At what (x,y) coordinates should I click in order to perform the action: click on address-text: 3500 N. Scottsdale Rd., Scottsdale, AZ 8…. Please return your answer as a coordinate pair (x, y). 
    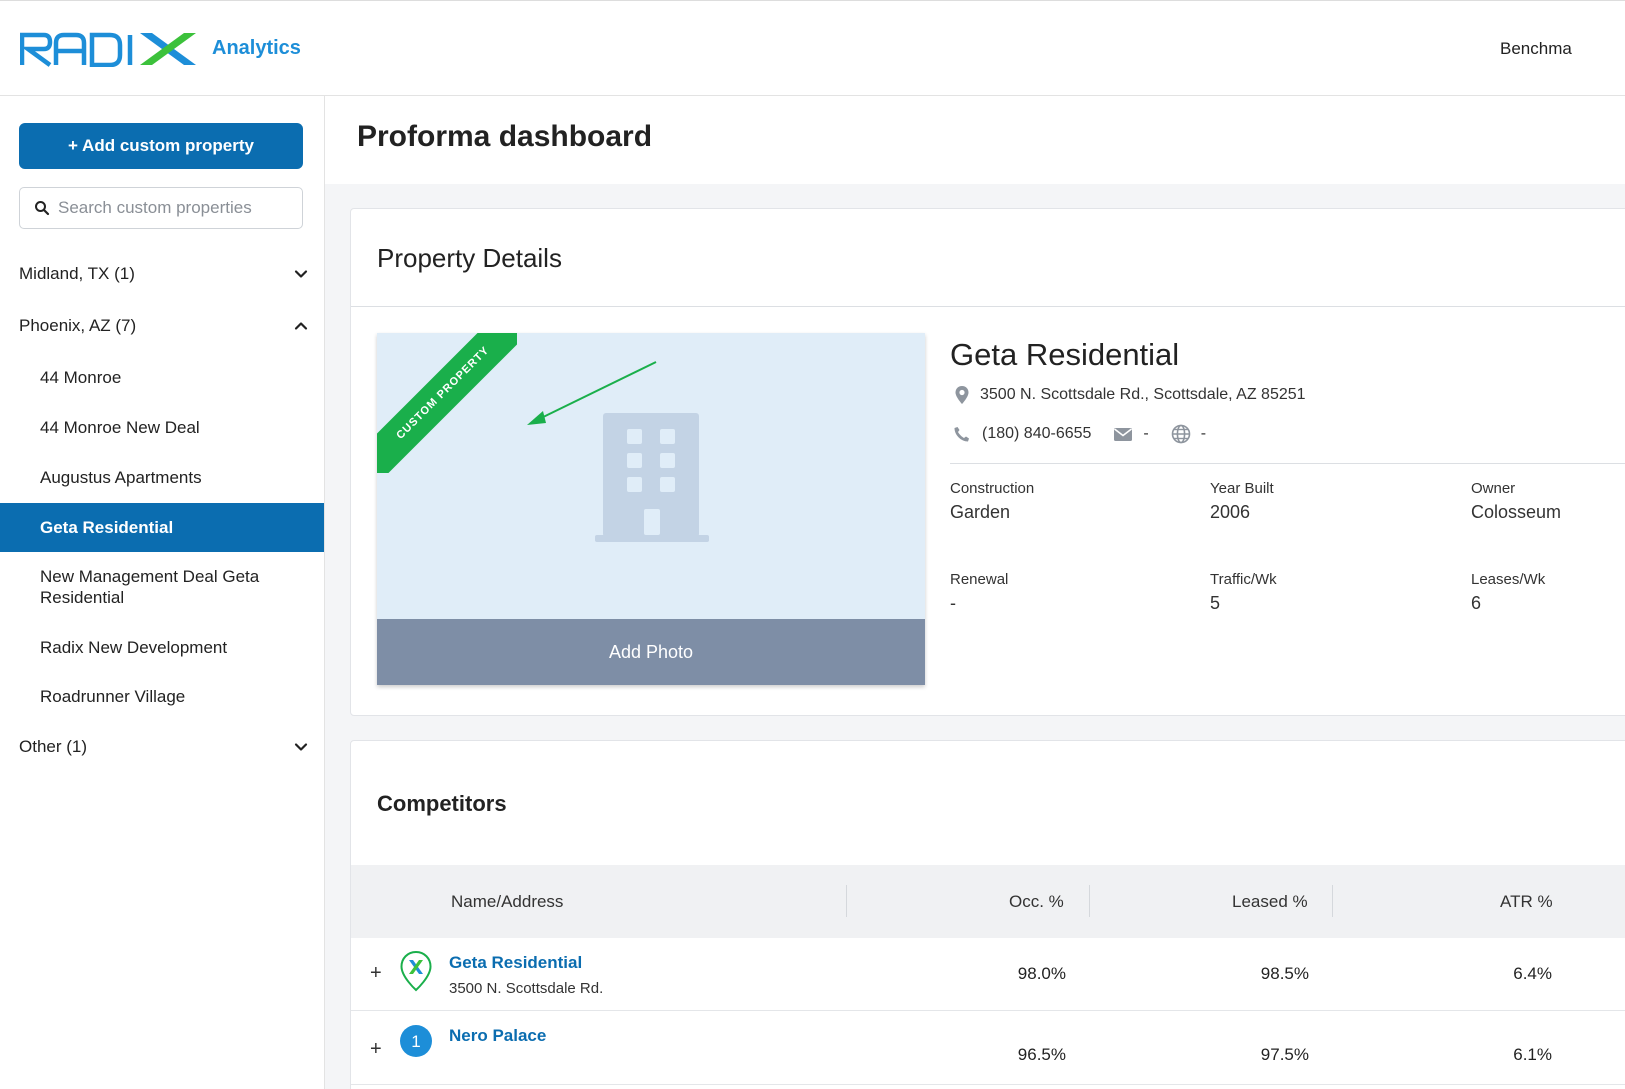
    Looking at the image, I should click on (1143, 394).